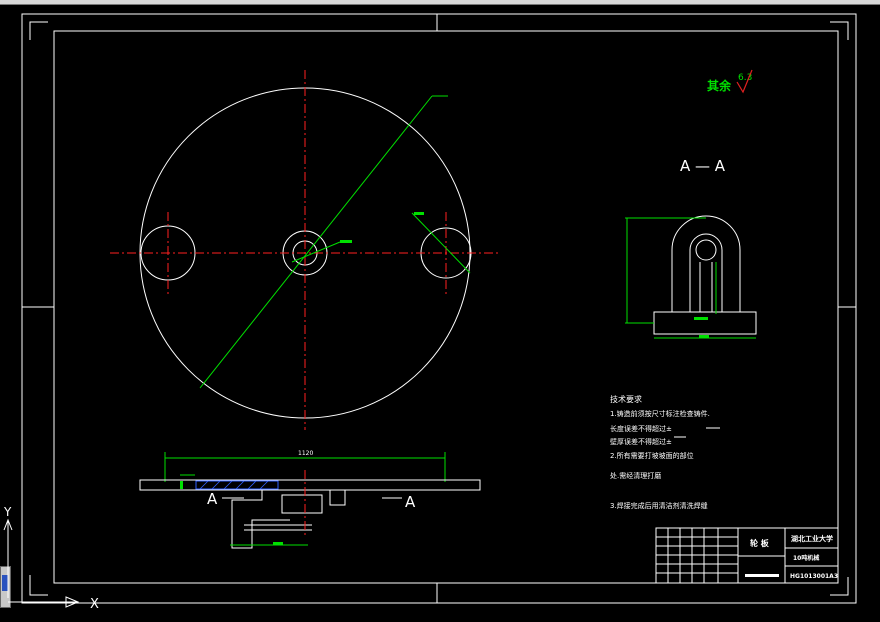 This screenshot has height=622, width=880. What do you see at coordinates (305, 453) in the screenshot?
I see `overall-dimension-label: 1120` at bounding box center [305, 453].